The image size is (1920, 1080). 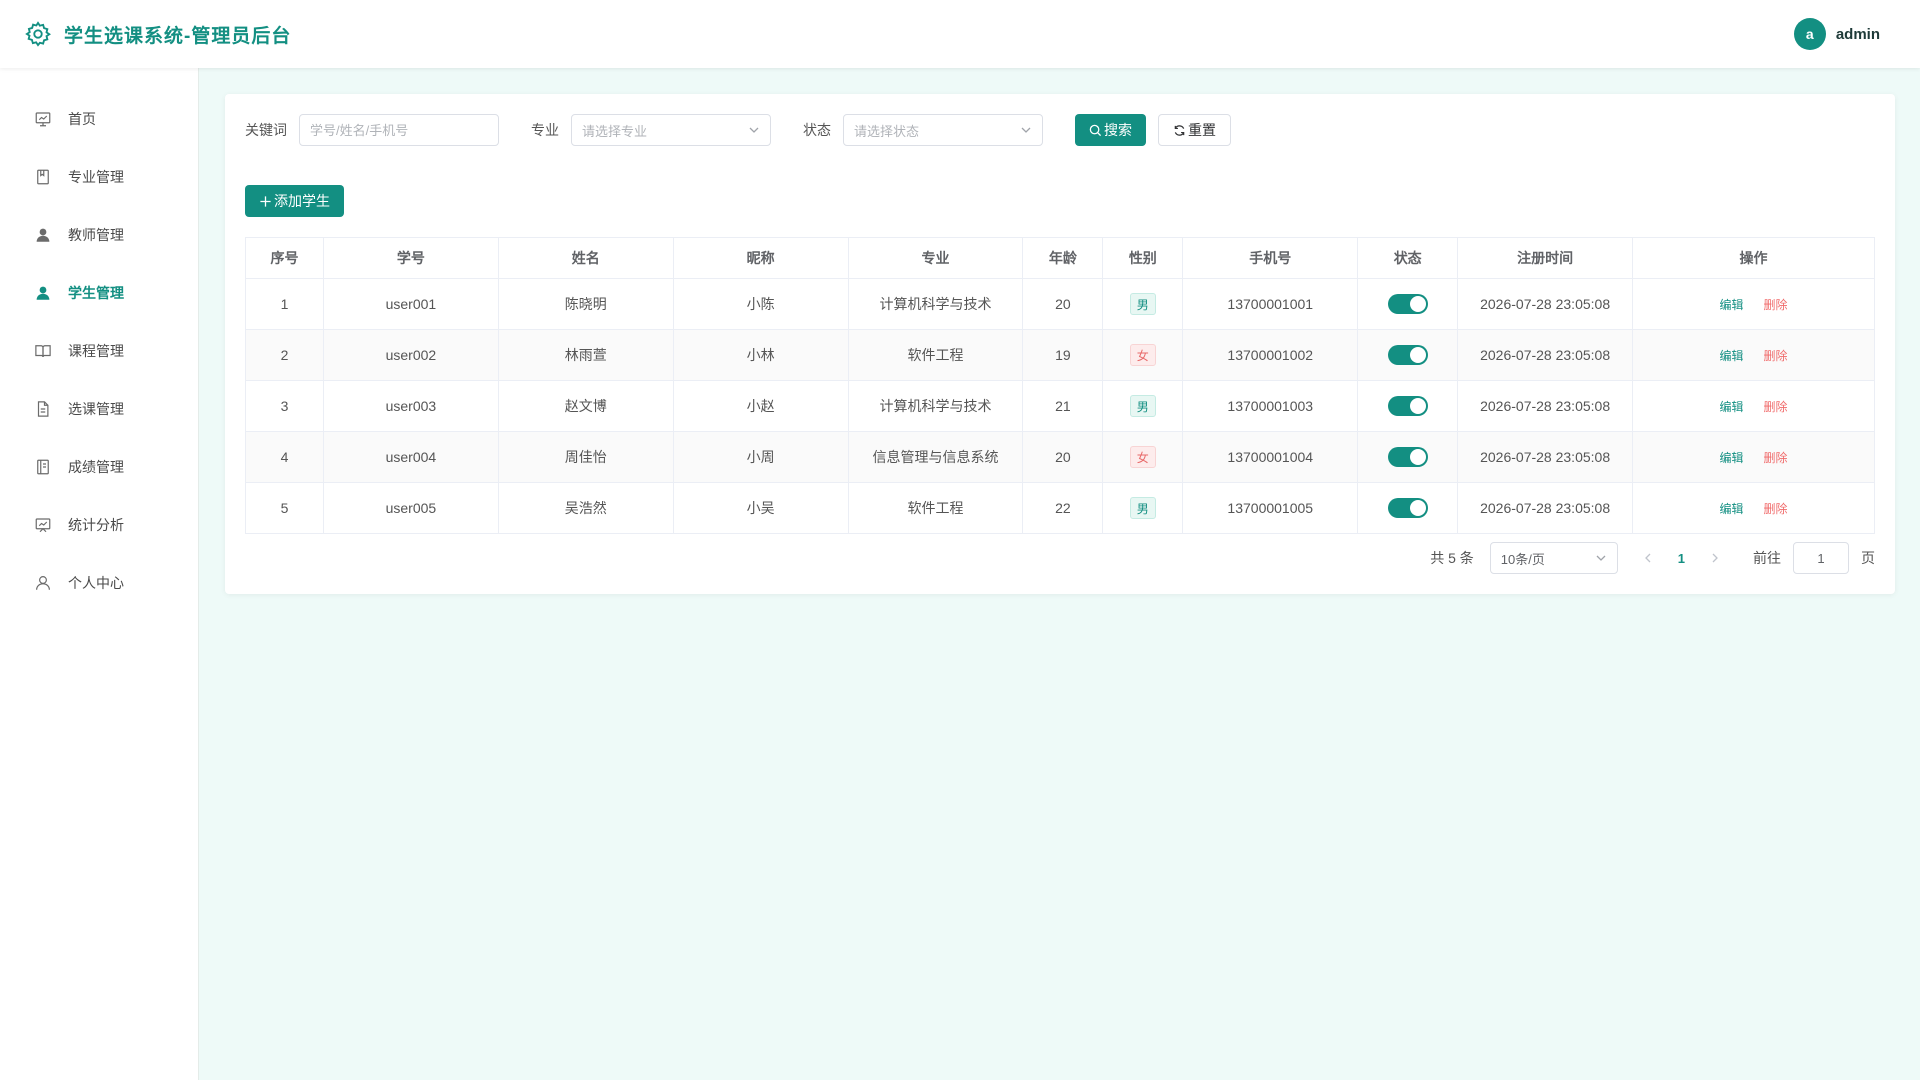 I want to click on username: admin, so click(x=1858, y=34).